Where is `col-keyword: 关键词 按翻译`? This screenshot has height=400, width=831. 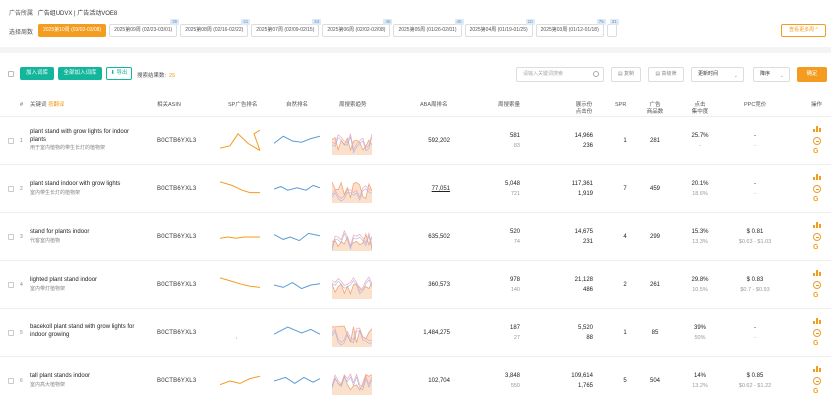
col-keyword: 关键词 按翻译 is located at coordinates (47, 105).